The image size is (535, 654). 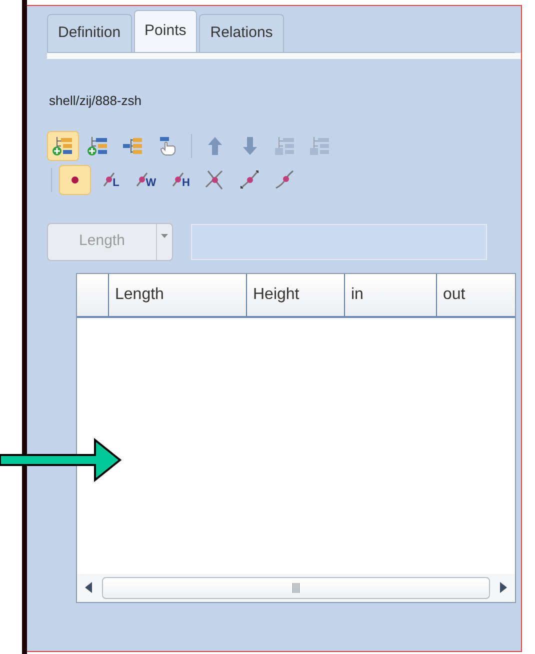 I want to click on scroll-thumb, so click(x=296, y=587).